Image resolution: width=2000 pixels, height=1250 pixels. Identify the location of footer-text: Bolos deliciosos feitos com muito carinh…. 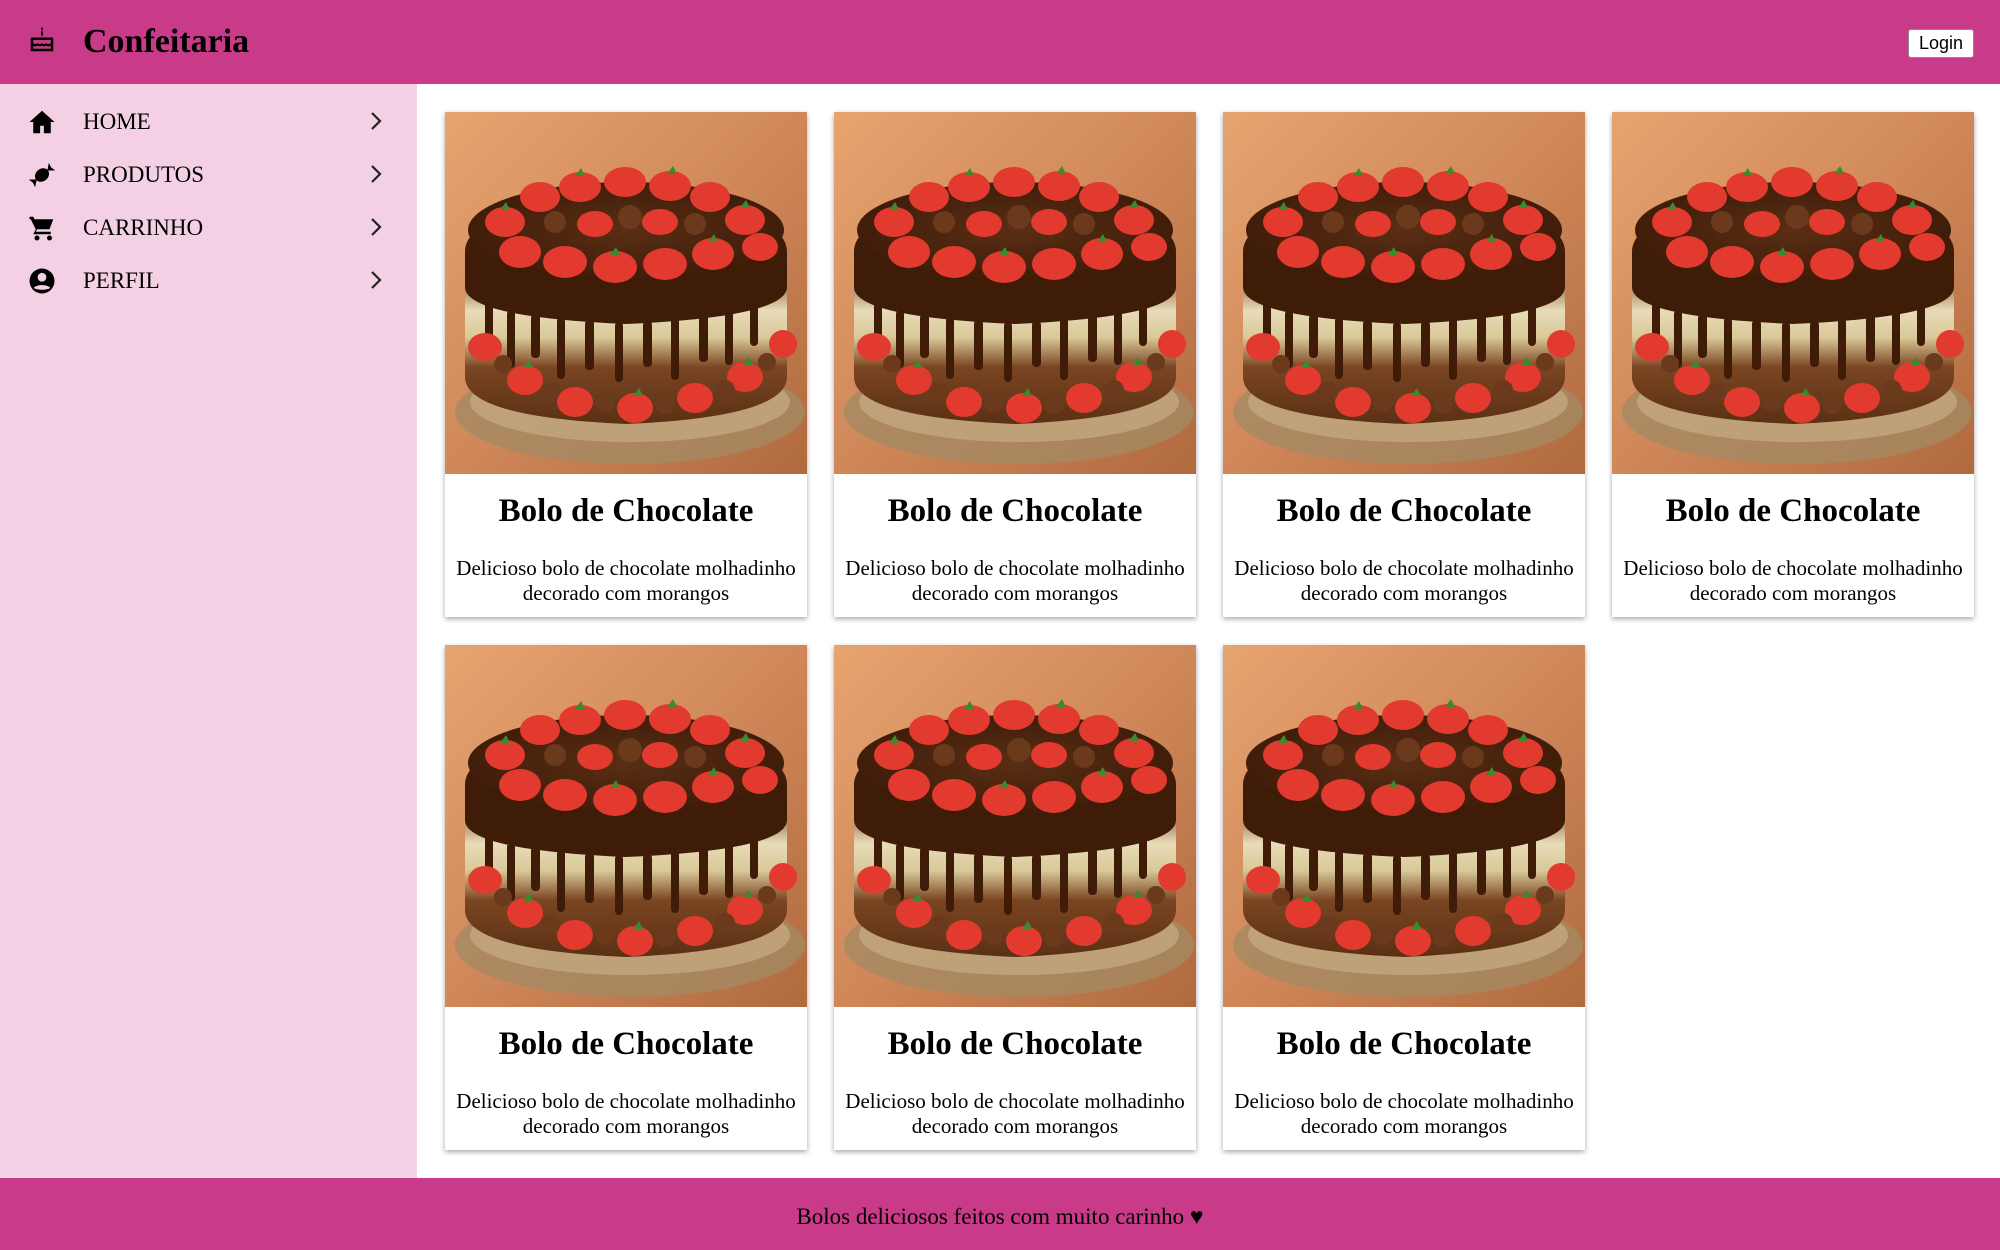
(1000, 1216).